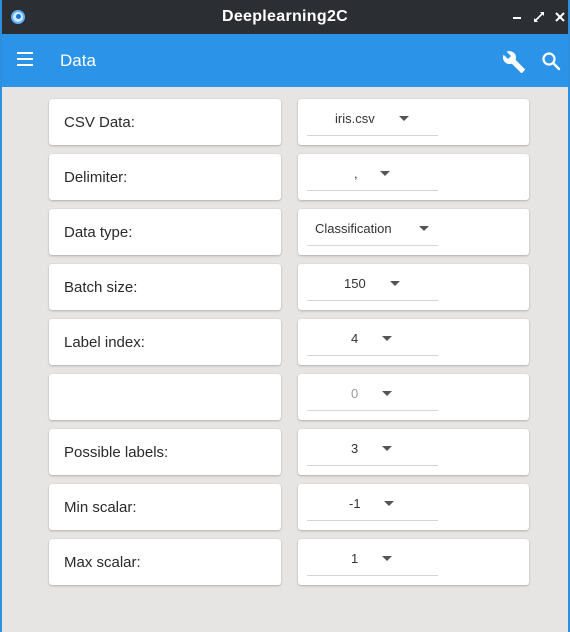  Describe the element at coordinates (165, 562) in the screenshot. I see `label-card-max-scalar: Max scalar:` at that location.